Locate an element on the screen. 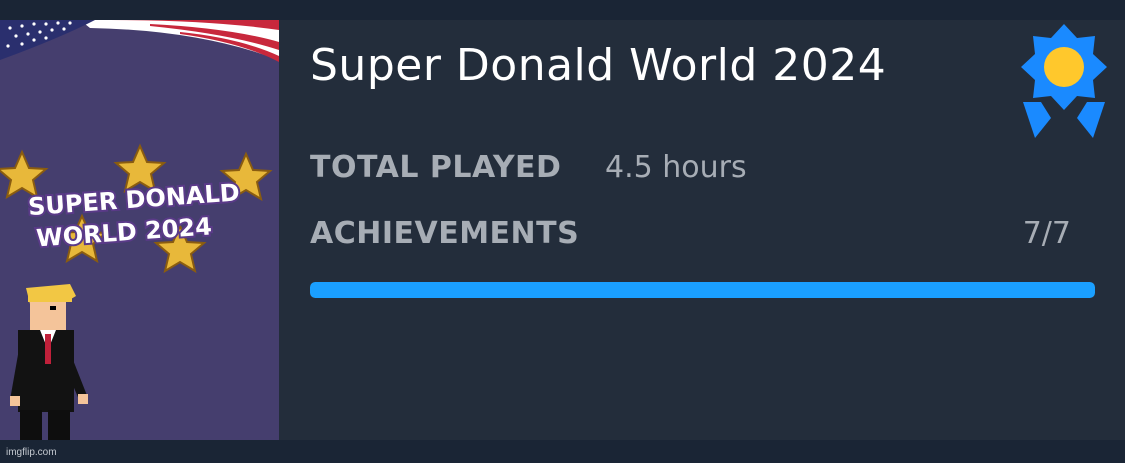 The image size is (1125, 463). achievements-progress-fill is located at coordinates (702, 290).